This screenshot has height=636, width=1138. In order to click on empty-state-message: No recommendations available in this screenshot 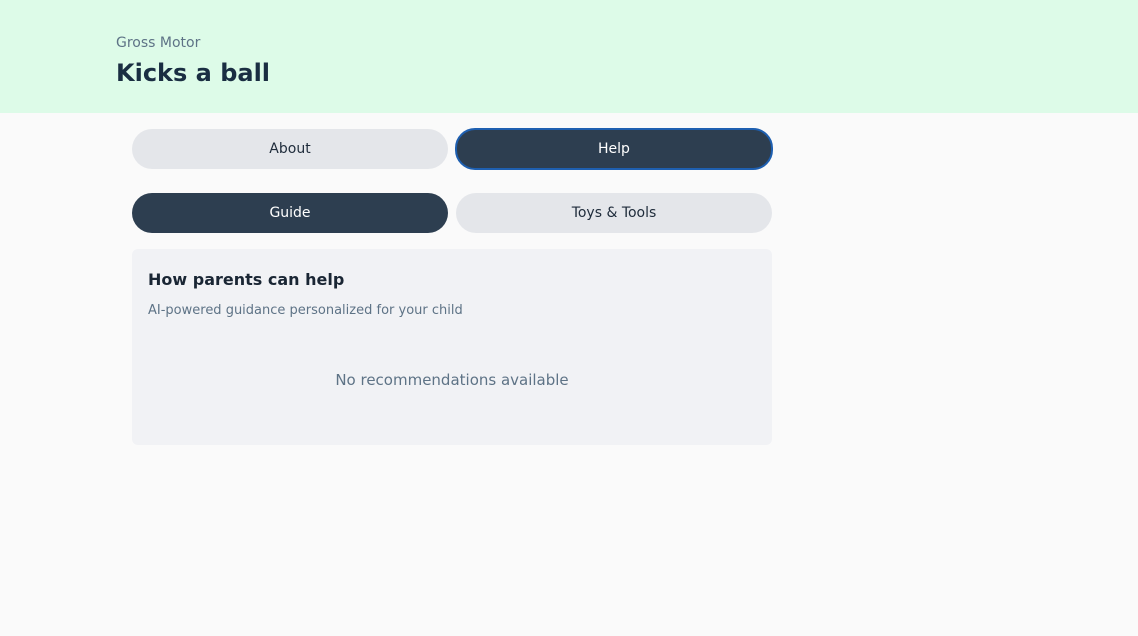, I will do `click(452, 380)`.